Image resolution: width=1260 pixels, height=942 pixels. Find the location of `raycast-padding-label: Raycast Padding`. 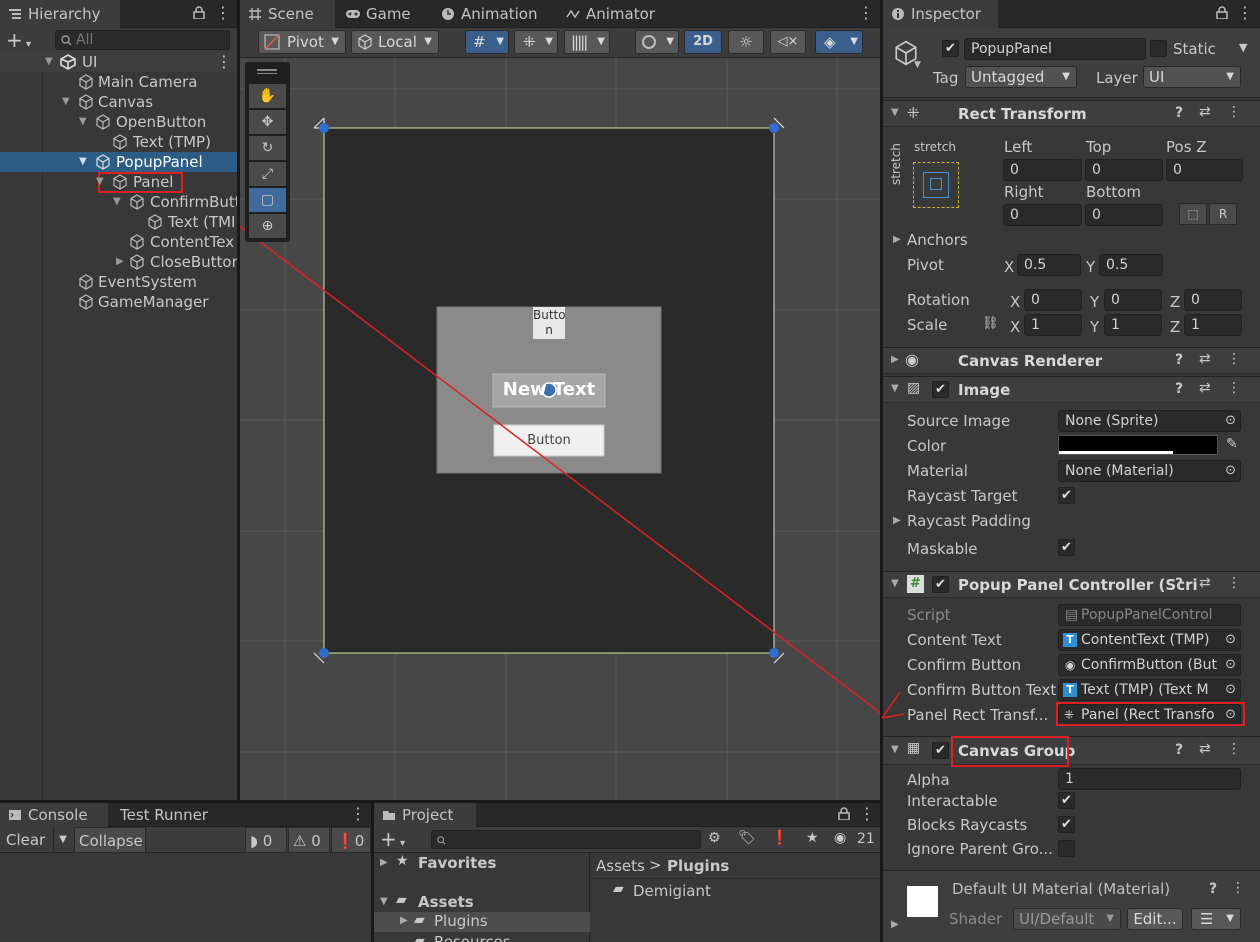

raycast-padding-label: Raycast Padding is located at coordinates (969, 521).